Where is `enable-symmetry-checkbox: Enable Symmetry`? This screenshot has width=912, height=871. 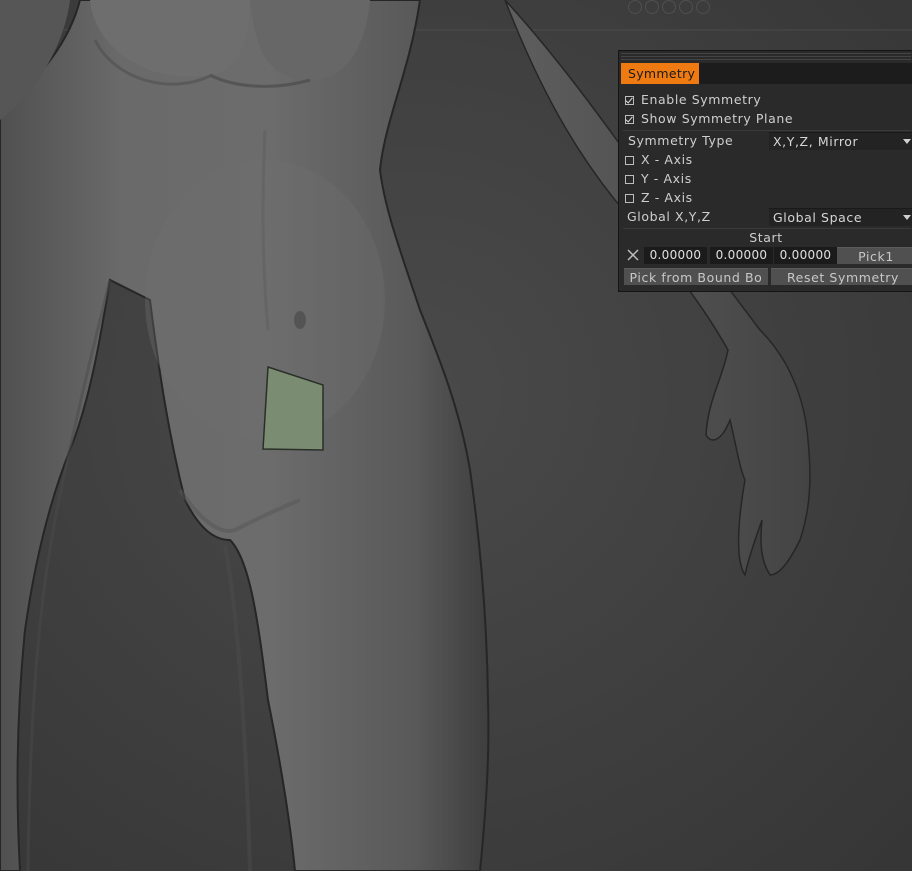 enable-symmetry-checkbox: Enable Symmetry is located at coordinates (768, 100).